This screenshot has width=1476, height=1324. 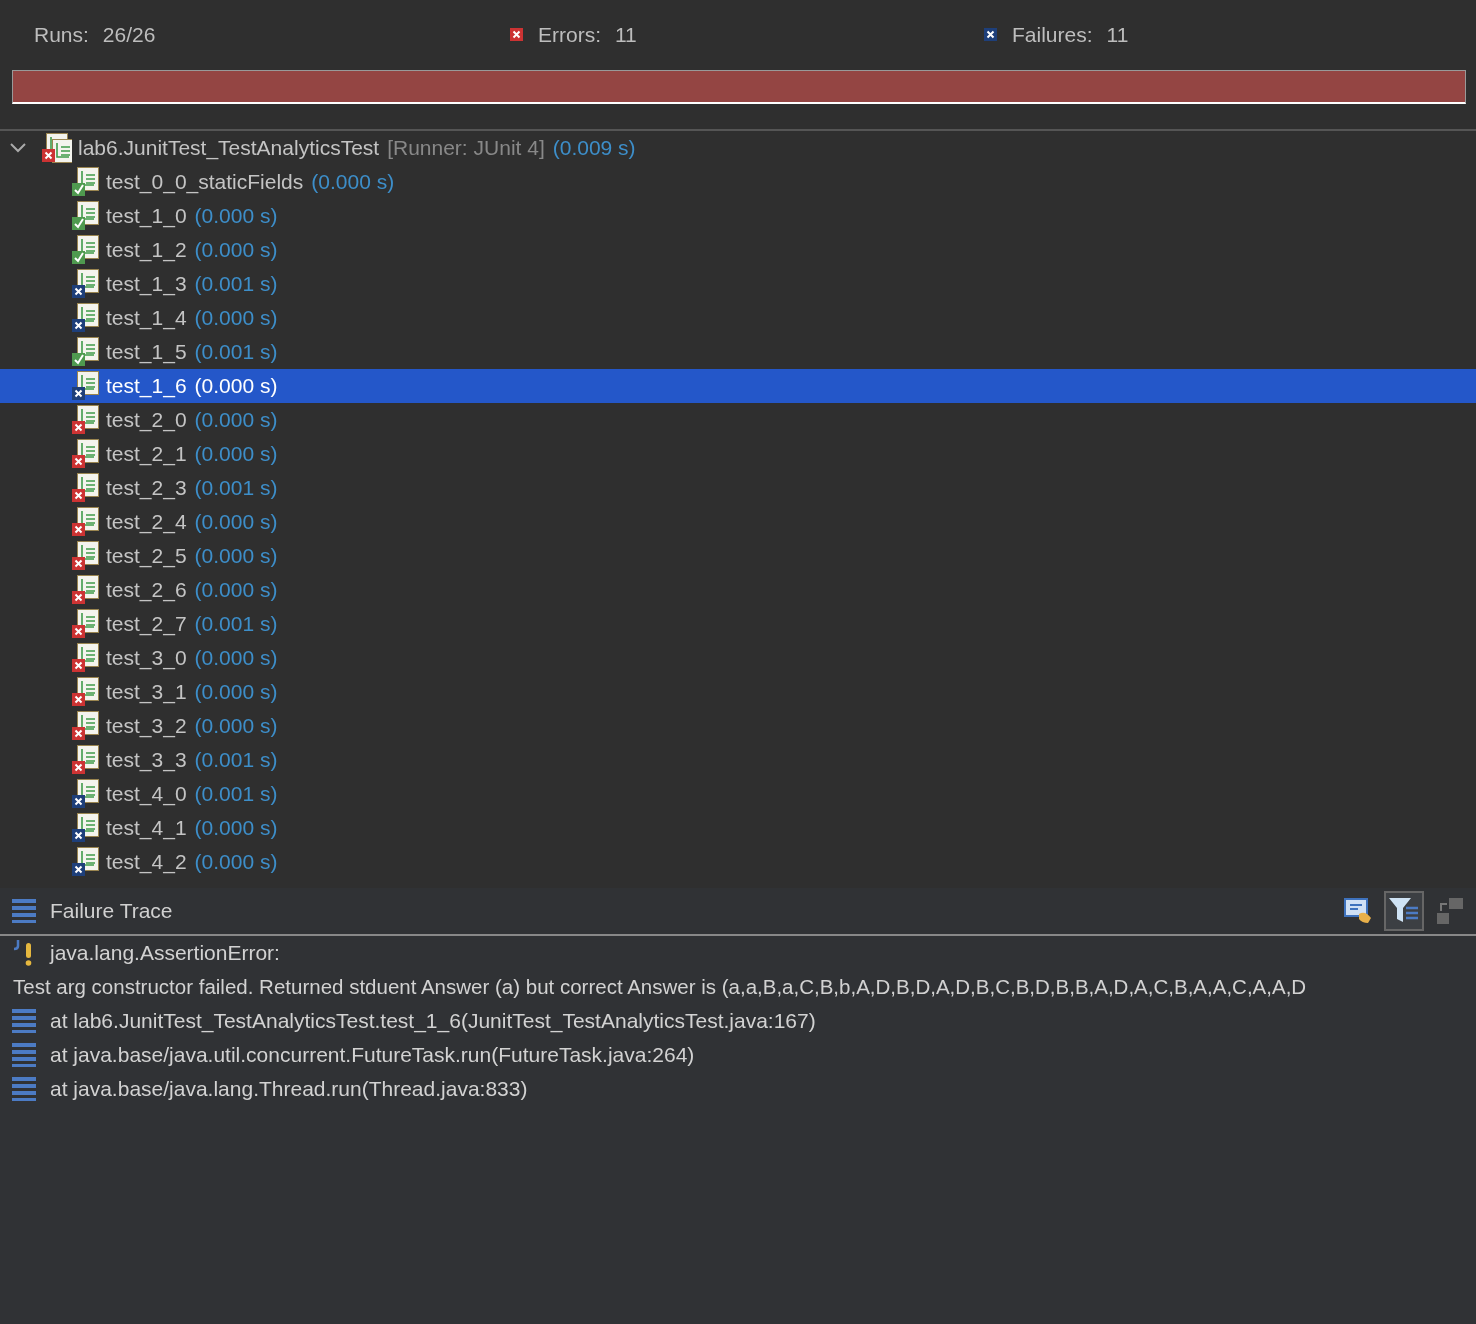 What do you see at coordinates (738, 216) in the screenshot?
I see `test-row: test_1_0 (0.000 s)` at bounding box center [738, 216].